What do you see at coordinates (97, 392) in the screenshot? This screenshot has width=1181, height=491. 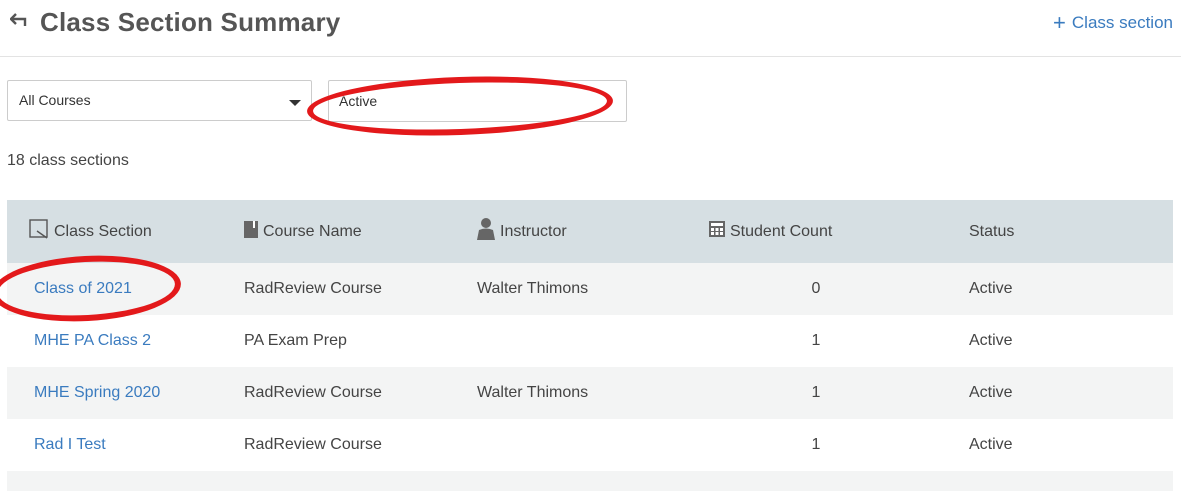 I see `class-section-link: MHE Spring 2020` at bounding box center [97, 392].